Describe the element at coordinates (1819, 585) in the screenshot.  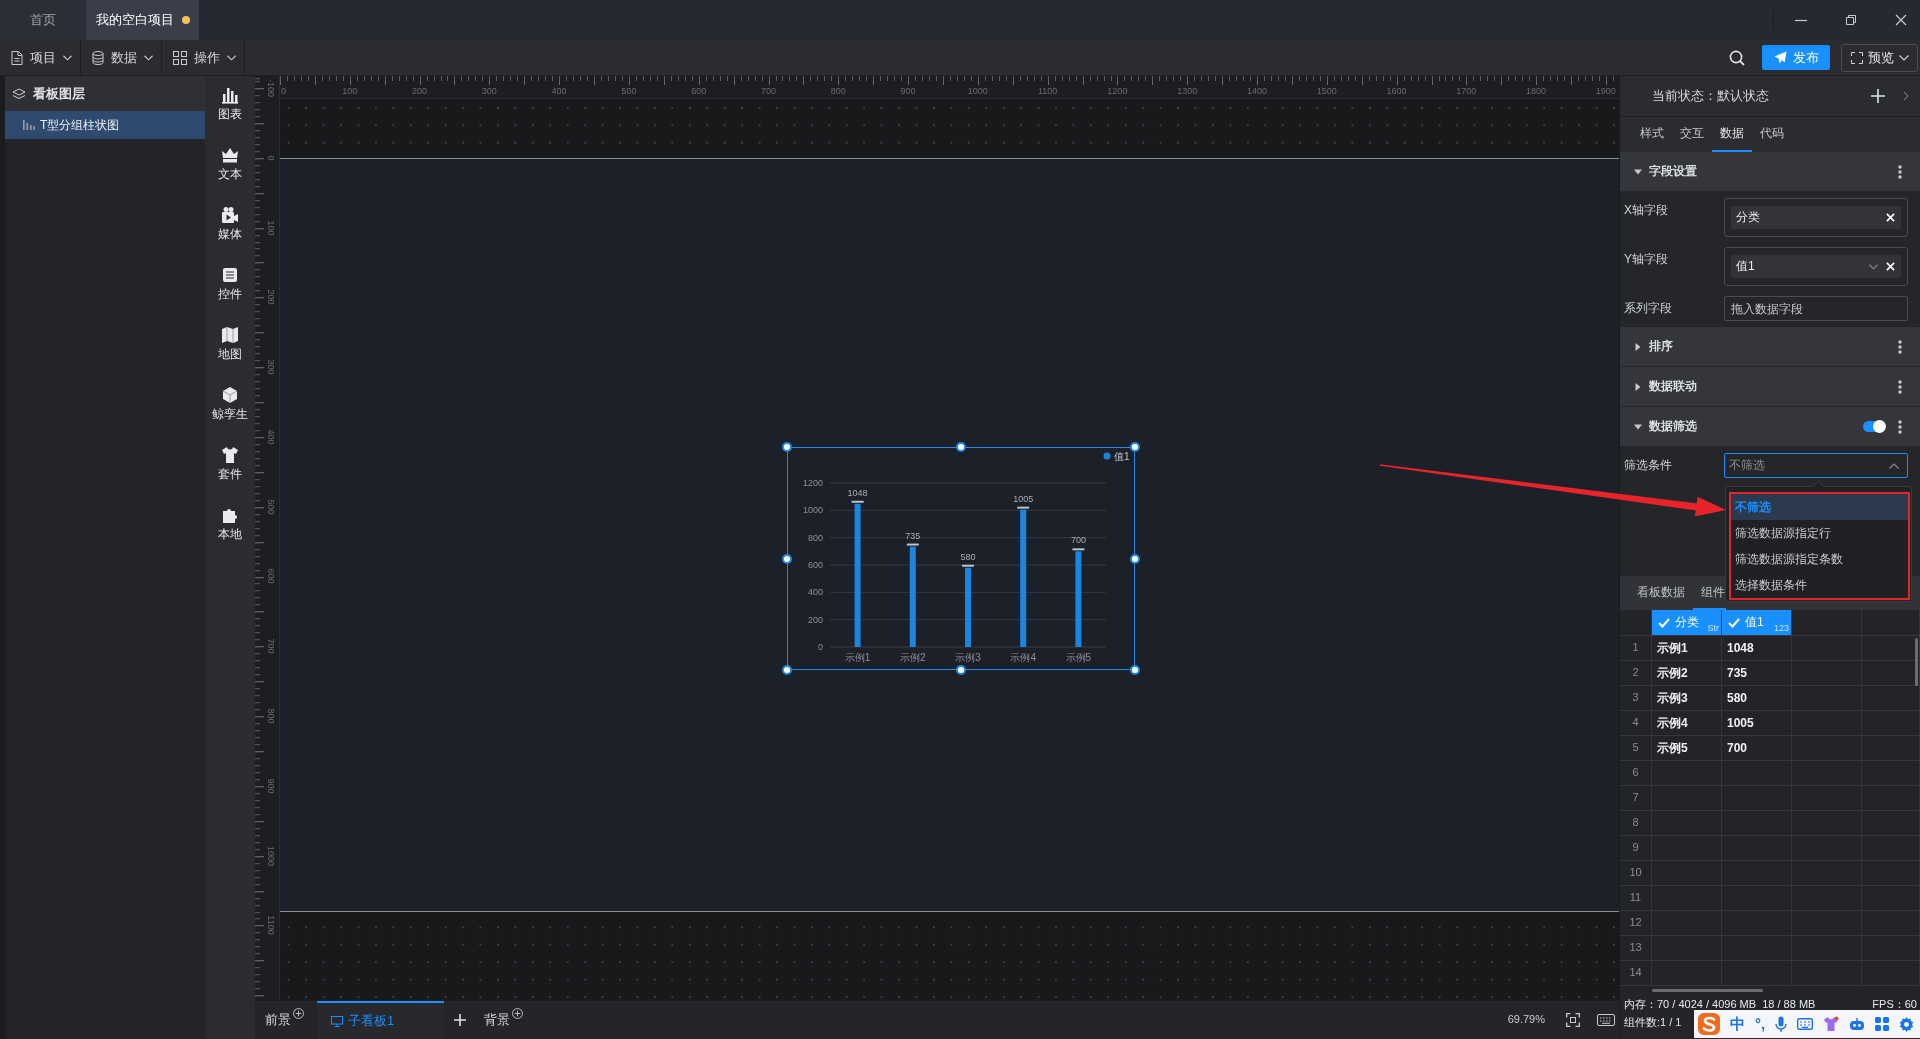
I see `dropdown-option: 选择数据条件` at that location.